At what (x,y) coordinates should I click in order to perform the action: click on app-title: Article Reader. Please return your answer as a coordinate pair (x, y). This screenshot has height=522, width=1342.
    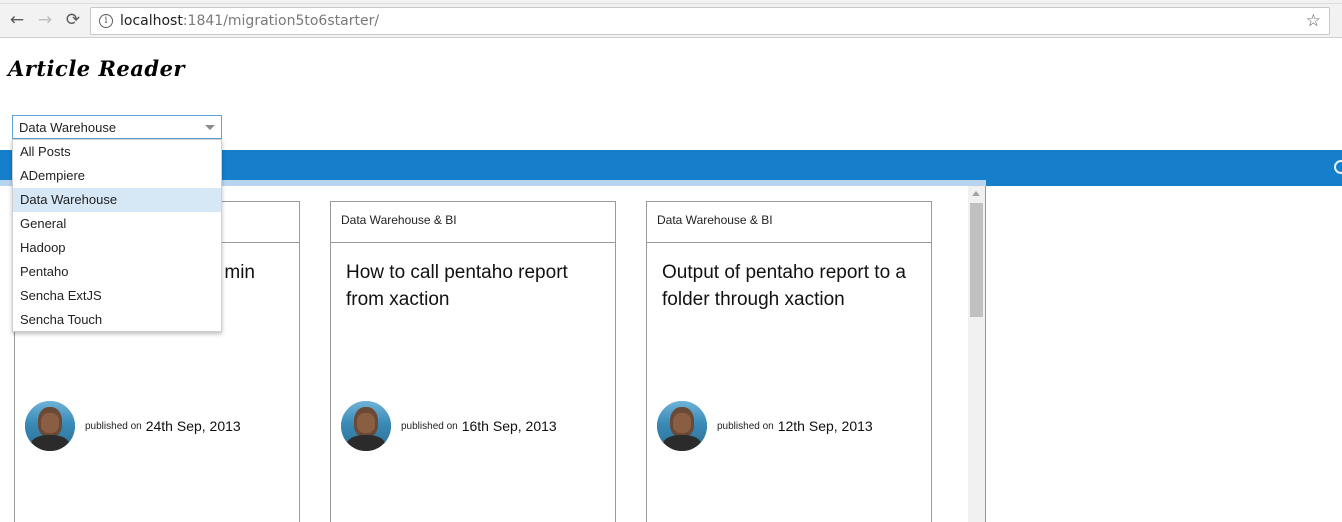
    Looking at the image, I should click on (96, 68).